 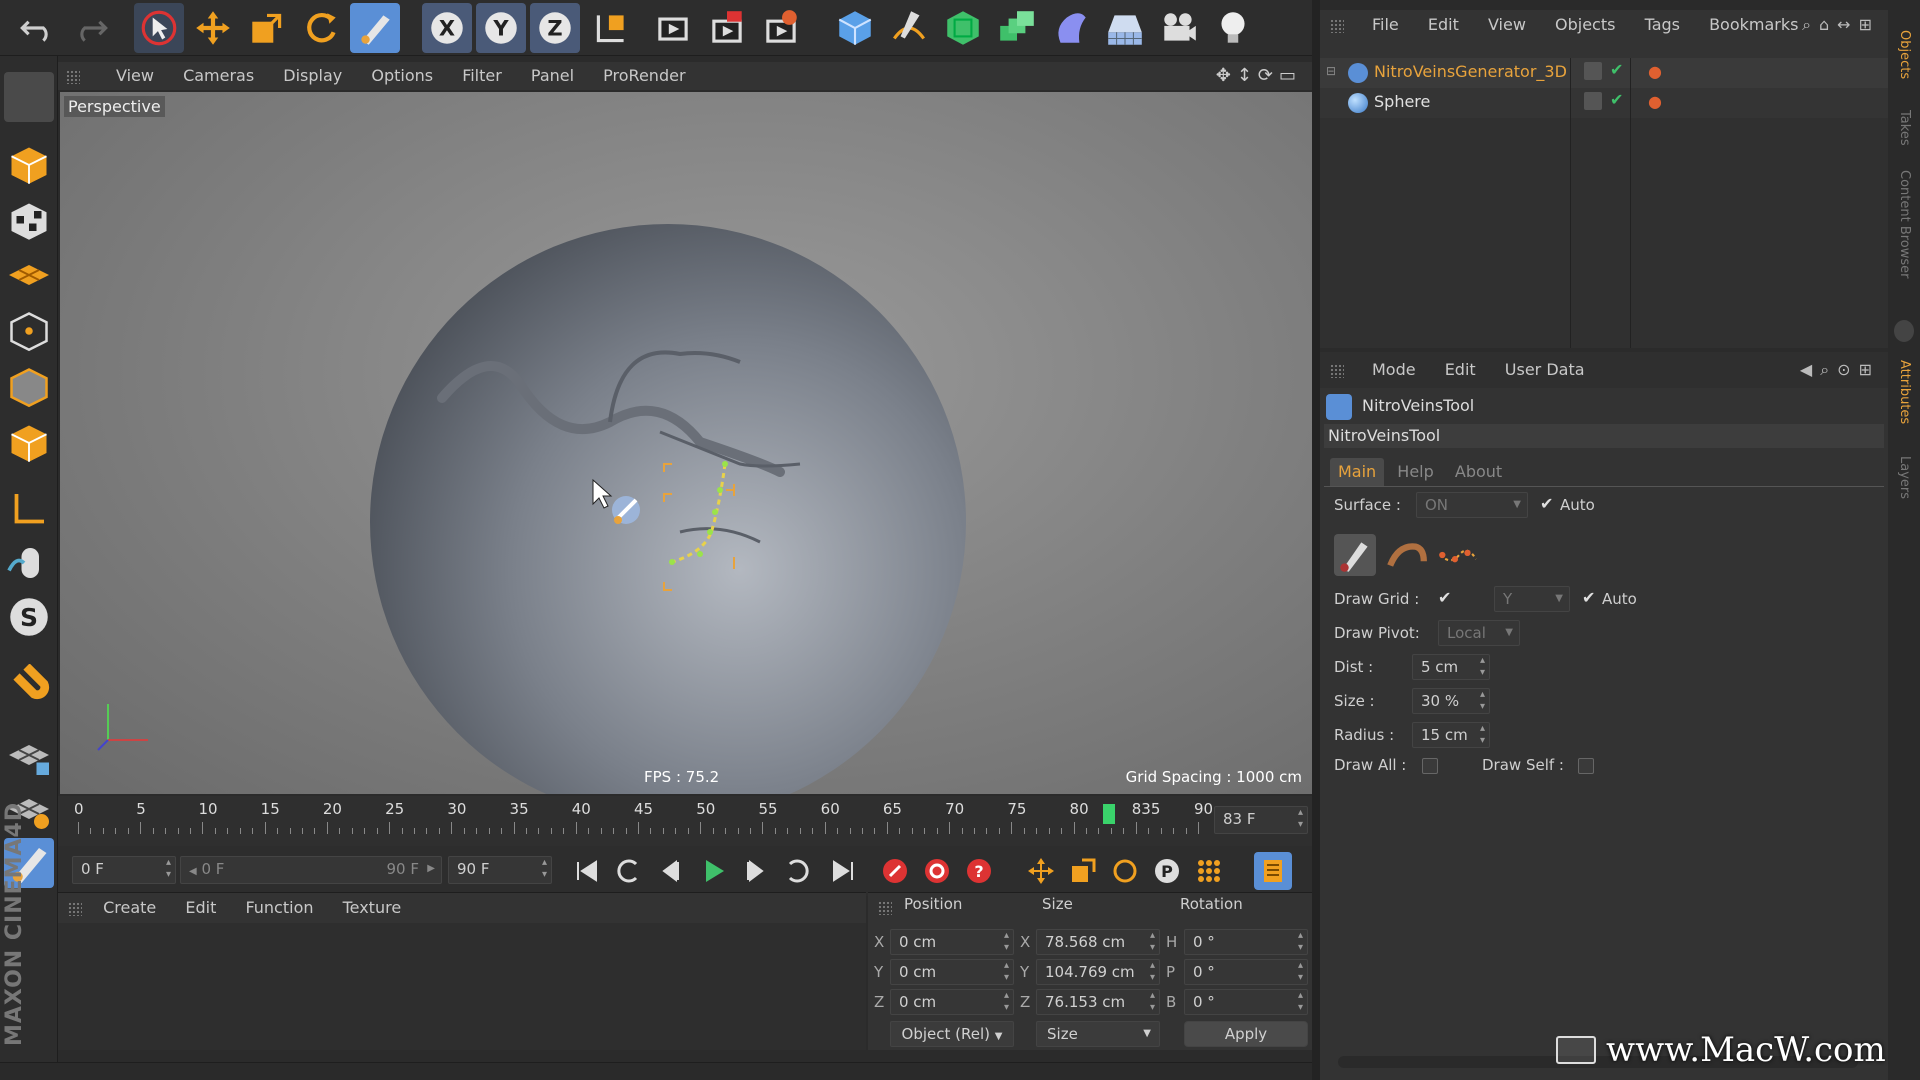 I want to click on menu-panel: Panel, so click(x=552, y=75).